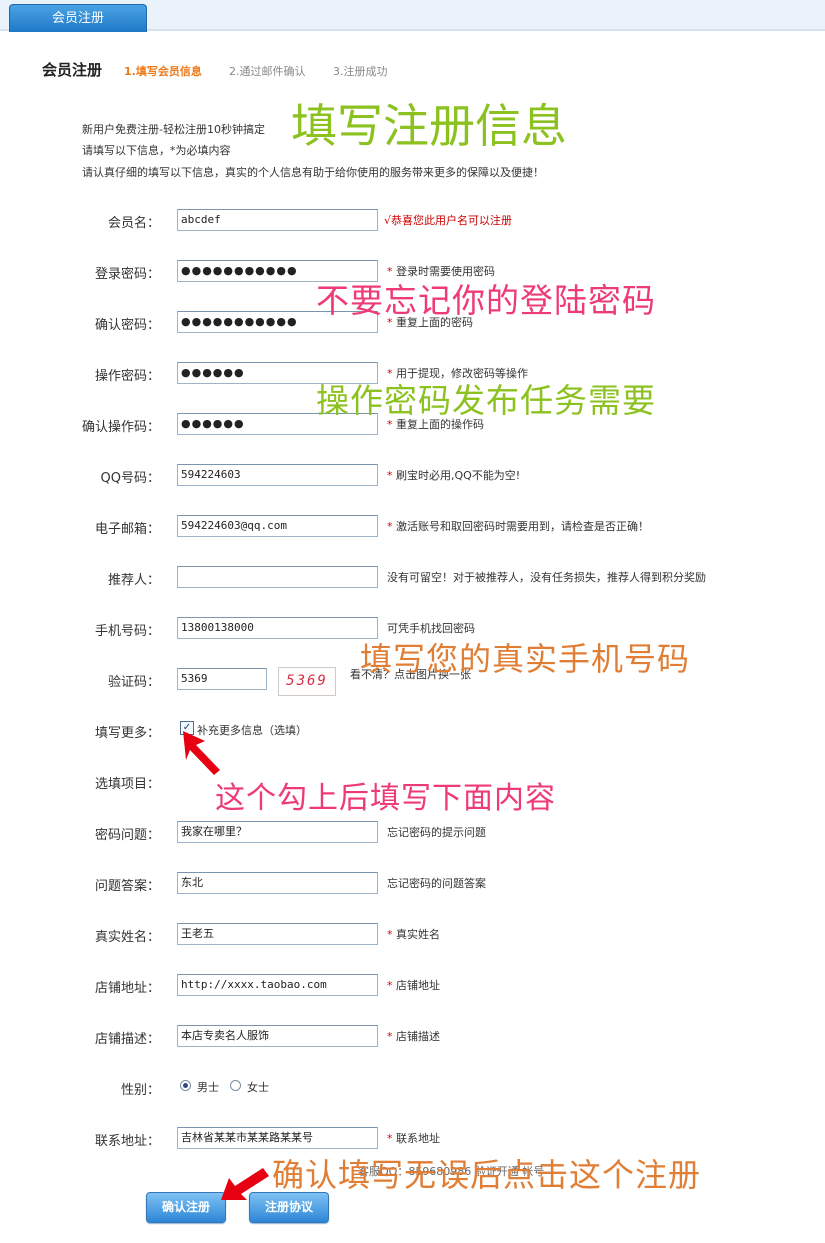 The image size is (825, 1243). I want to click on annotation-remember-password: 不要忘记你的登陆密码, so click(486, 300).